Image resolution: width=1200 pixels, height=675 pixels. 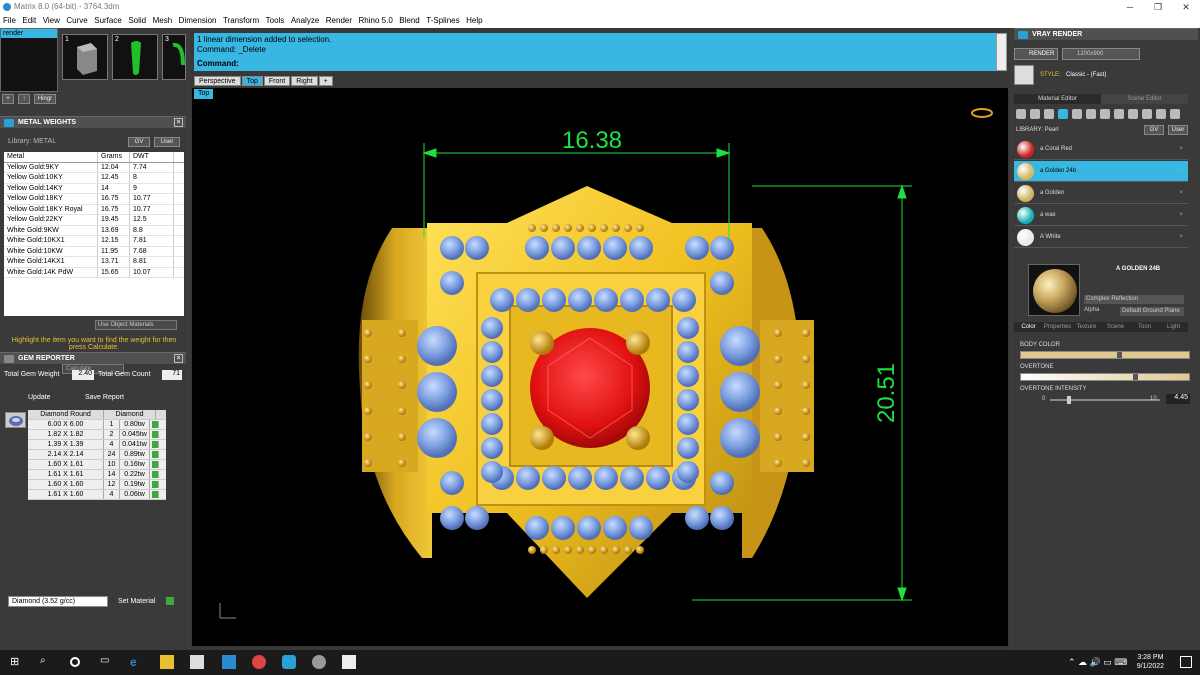 I want to click on resolution-select: 1200x900, so click(x=1101, y=54).